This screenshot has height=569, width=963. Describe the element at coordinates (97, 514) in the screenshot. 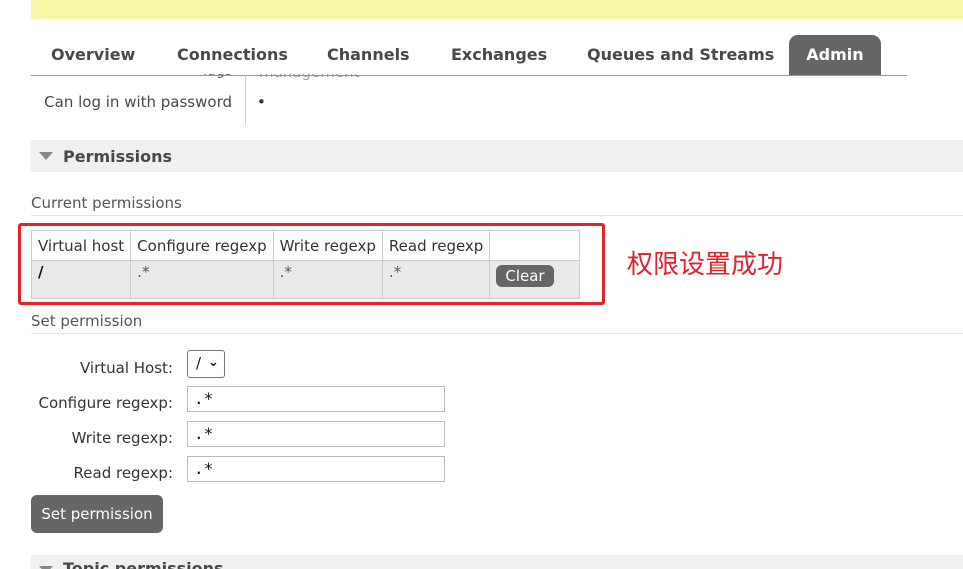

I see `set-permission-button: Set permission` at that location.